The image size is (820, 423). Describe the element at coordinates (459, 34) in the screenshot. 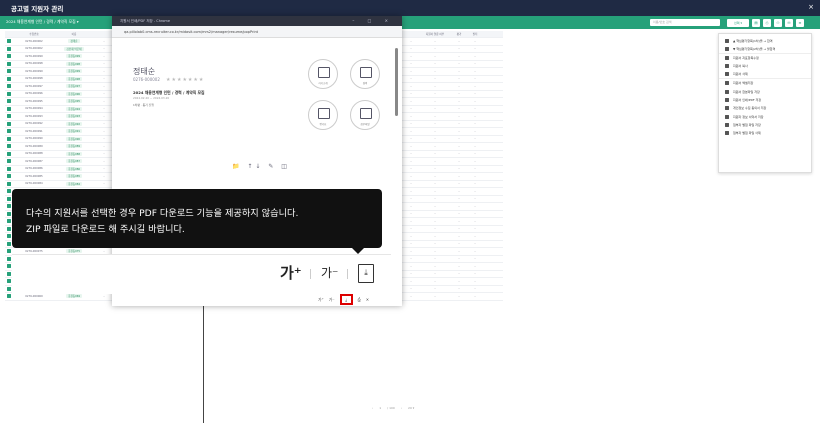

I see `column-header: 평가` at that location.